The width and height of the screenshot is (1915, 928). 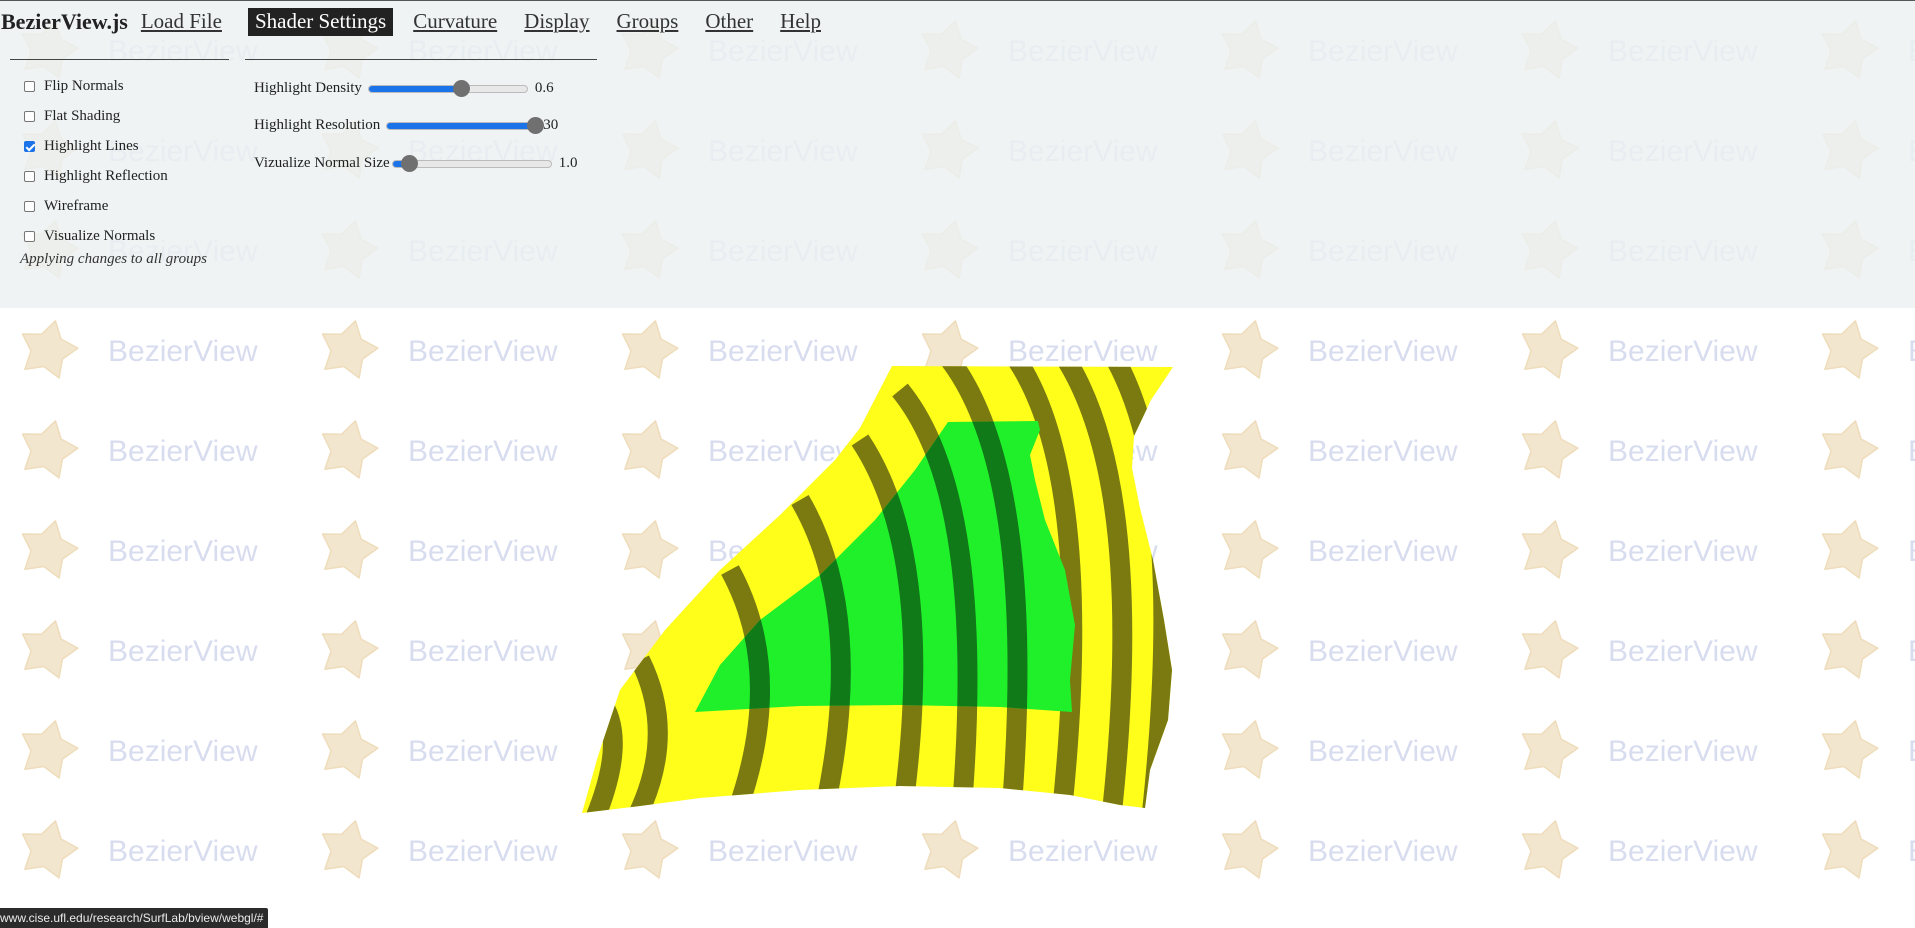 I want to click on highlight-density-slider-fill, so click(x=414, y=88).